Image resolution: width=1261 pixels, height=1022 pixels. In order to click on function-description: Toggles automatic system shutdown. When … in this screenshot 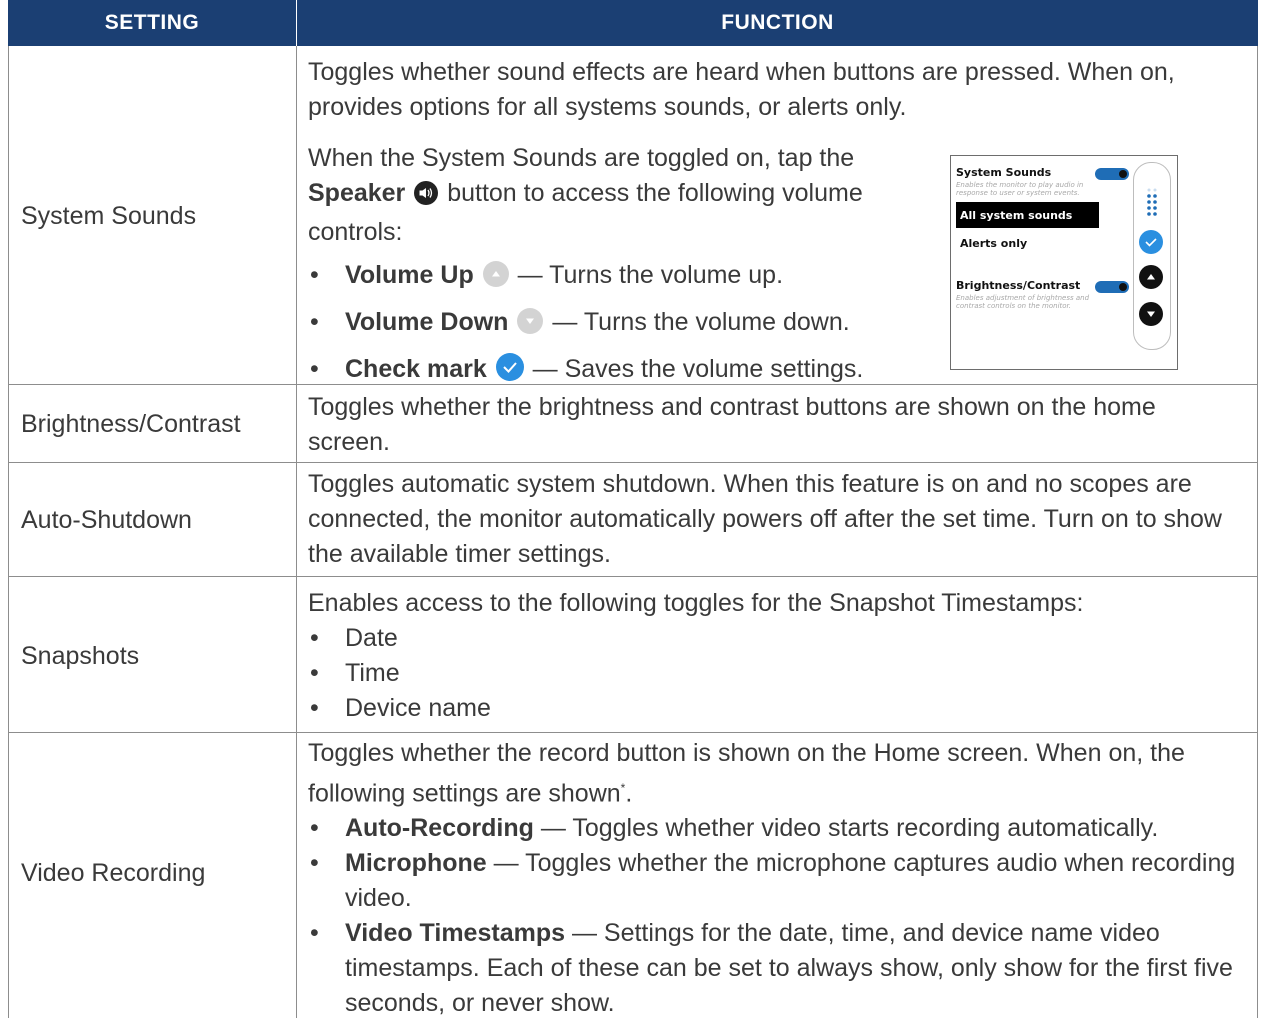, I will do `click(765, 519)`.